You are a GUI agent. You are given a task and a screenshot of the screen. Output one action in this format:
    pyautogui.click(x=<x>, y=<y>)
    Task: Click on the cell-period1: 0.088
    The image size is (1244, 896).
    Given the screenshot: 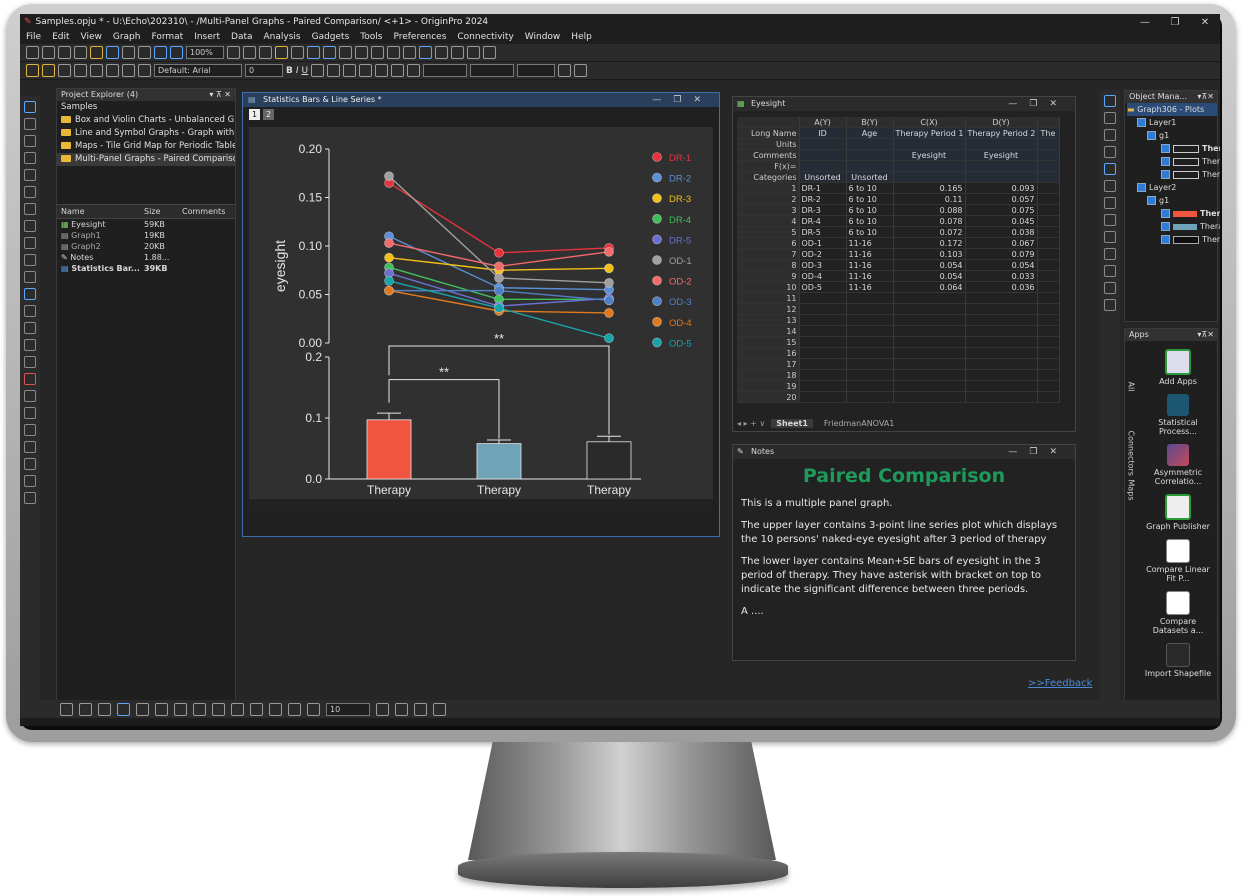 What is the action you would take?
    pyautogui.click(x=929, y=210)
    